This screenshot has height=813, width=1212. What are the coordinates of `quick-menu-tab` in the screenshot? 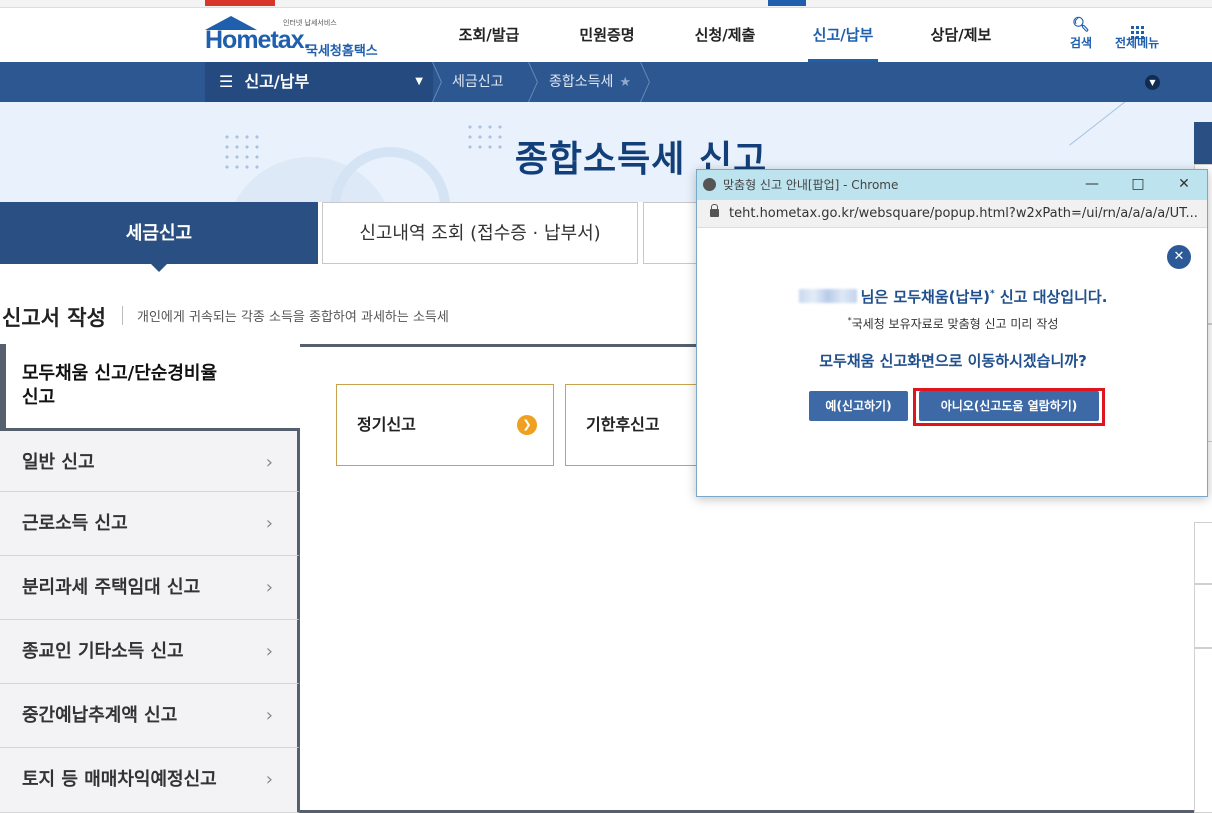 It's located at (1203, 143).